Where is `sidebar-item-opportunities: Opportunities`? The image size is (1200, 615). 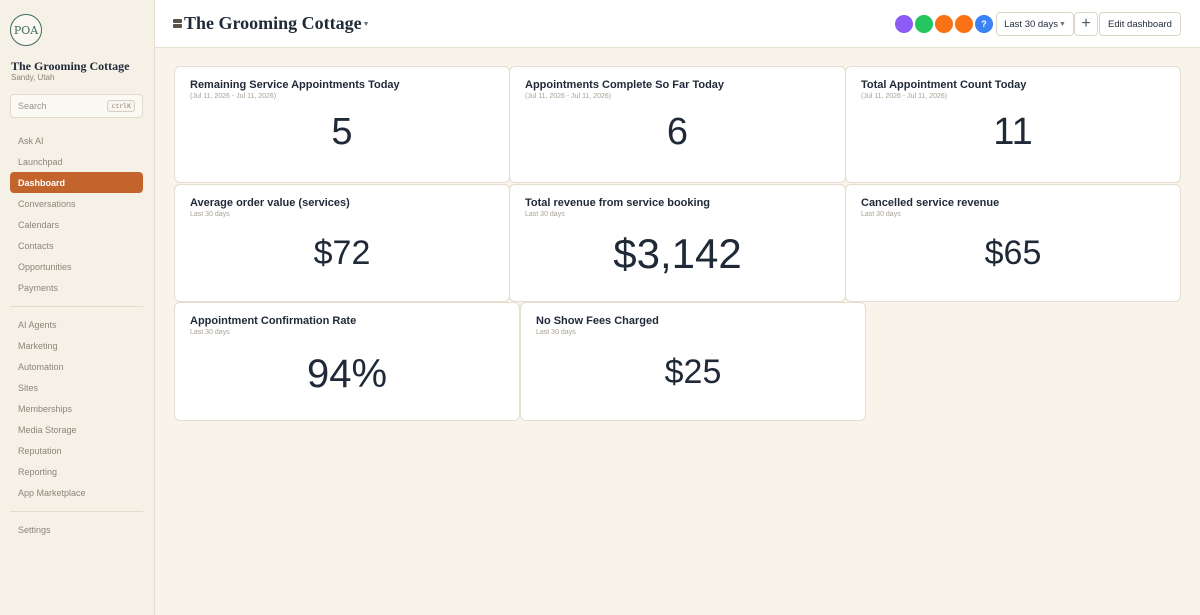
sidebar-item-opportunities: Opportunities is located at coordinates (76, 266).